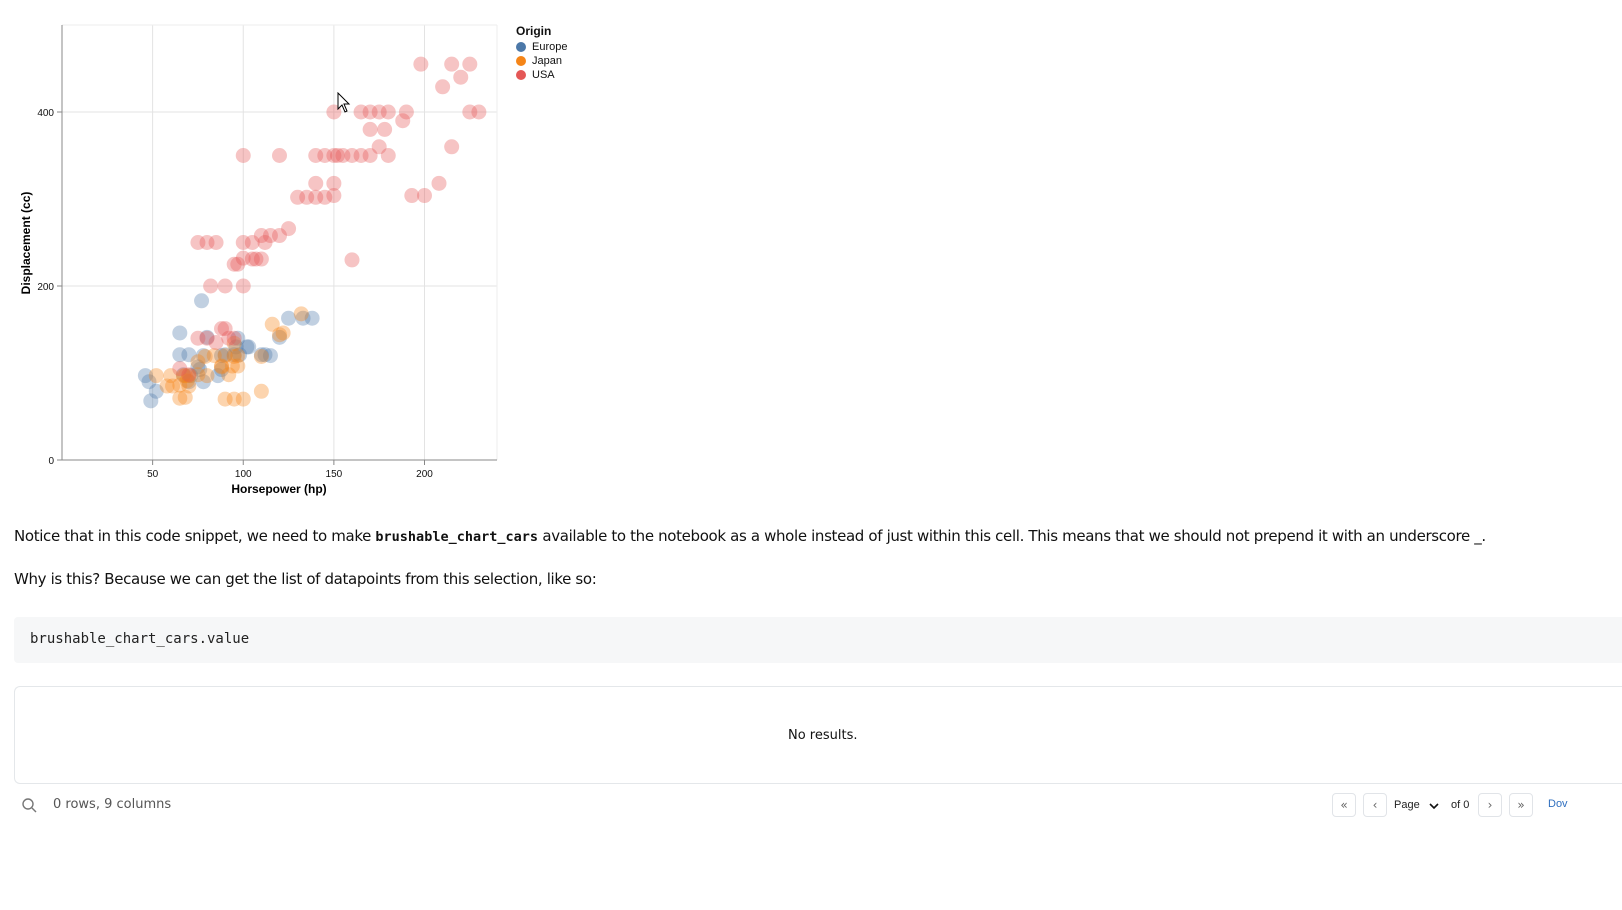 The width and height of the screenshot is (1622, 910). I want to click on download-link: Dov, so click(1558, 804).